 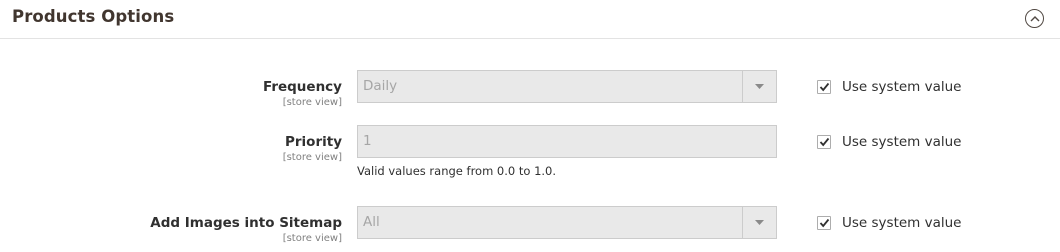 What do you see at coordinates (567, 141) in the screenshot?
I see `priority-input: 1` at bounding box center [567, 141].